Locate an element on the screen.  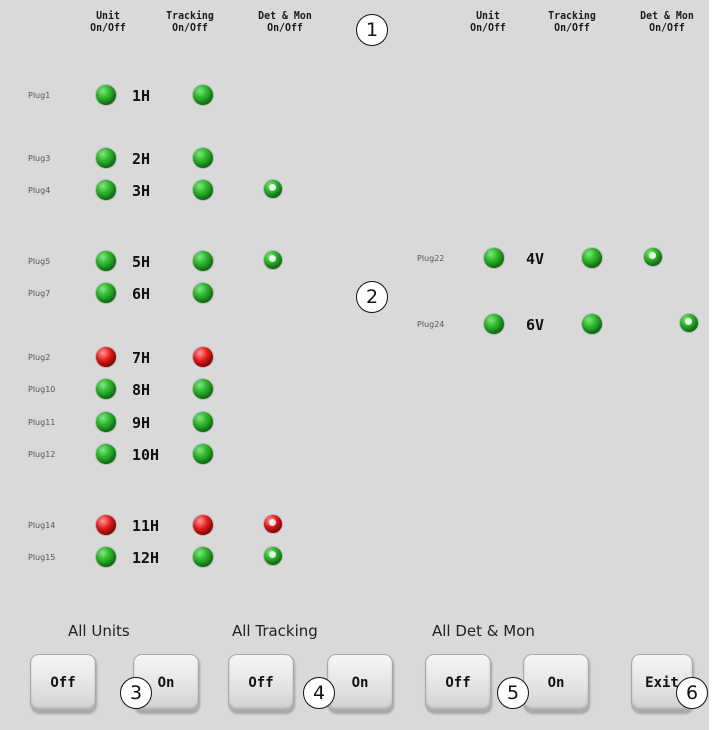
channel-code: 3H is located at coordinates (141, 191).